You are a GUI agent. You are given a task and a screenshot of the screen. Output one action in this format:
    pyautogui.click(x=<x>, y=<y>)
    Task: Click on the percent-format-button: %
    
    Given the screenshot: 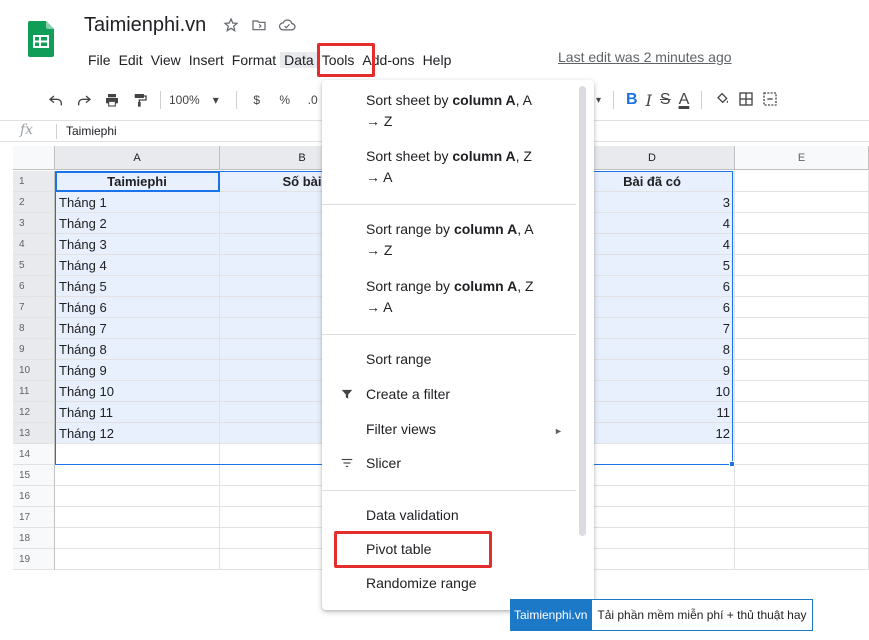 What is the action you would take?
    pyautogui.click(x=285, y=100)
    